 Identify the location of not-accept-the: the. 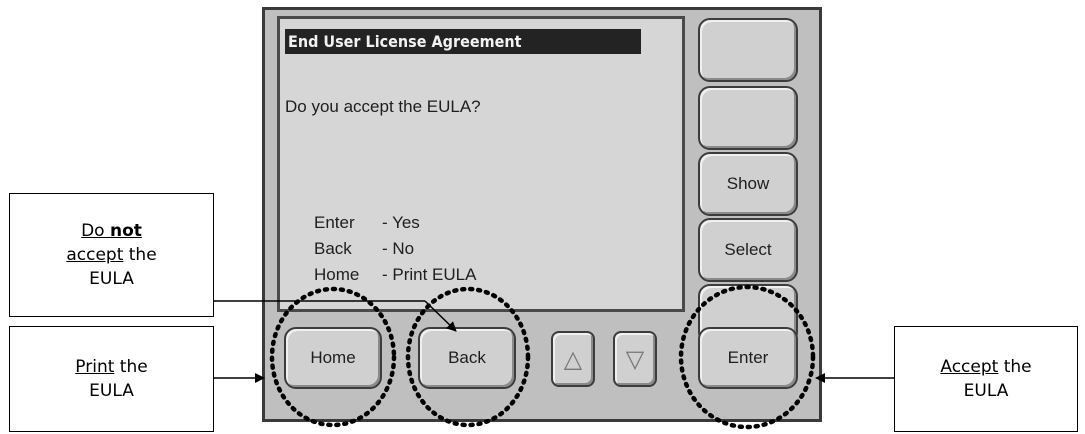
(140, 255).